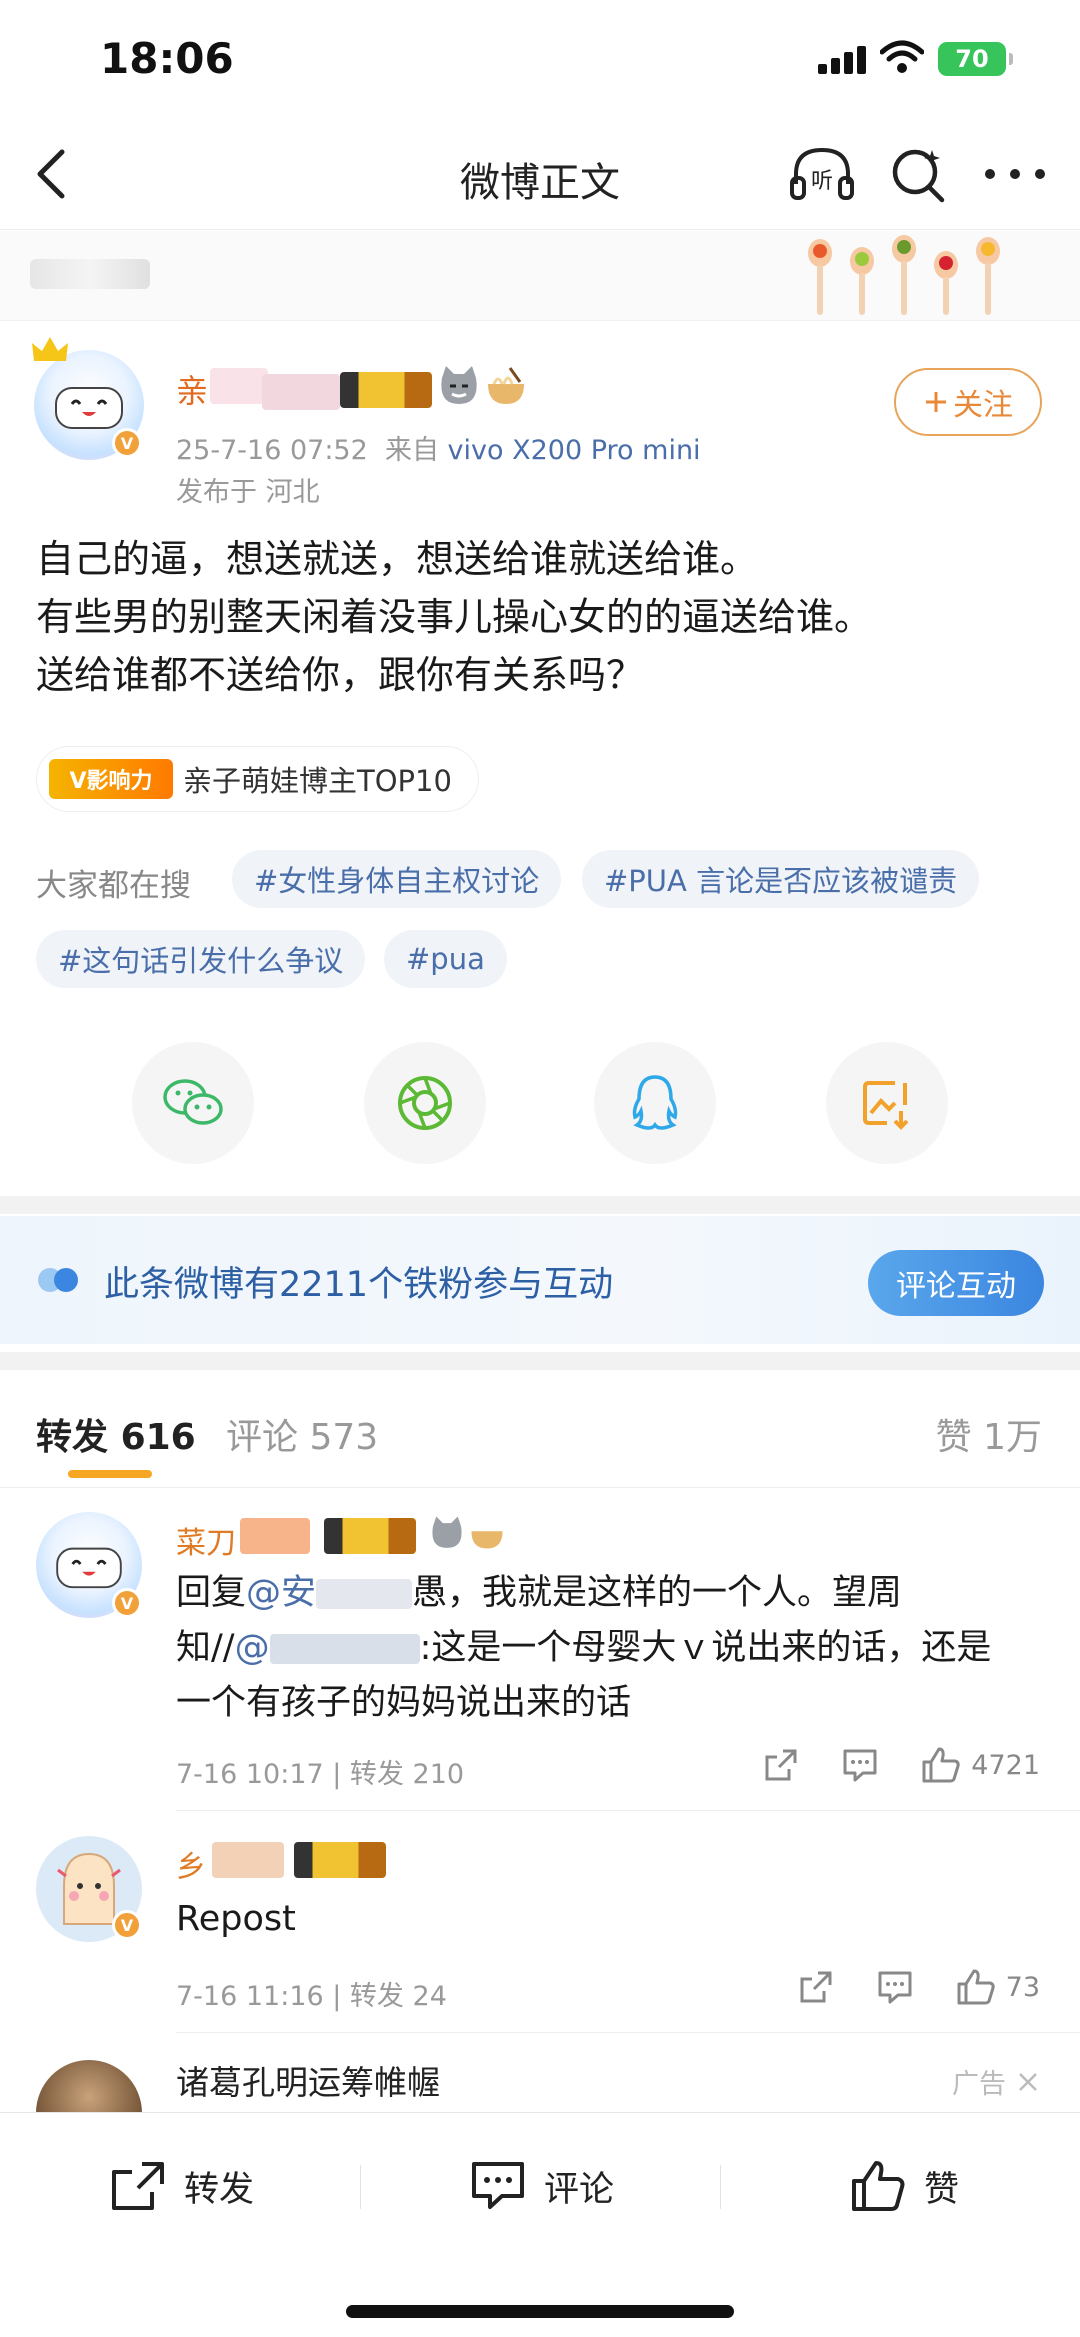 The image size is (1080, 2337). Describe the element at coordinates (983, 405) in the screenshot. I see `follow-label: 关注` at that location.